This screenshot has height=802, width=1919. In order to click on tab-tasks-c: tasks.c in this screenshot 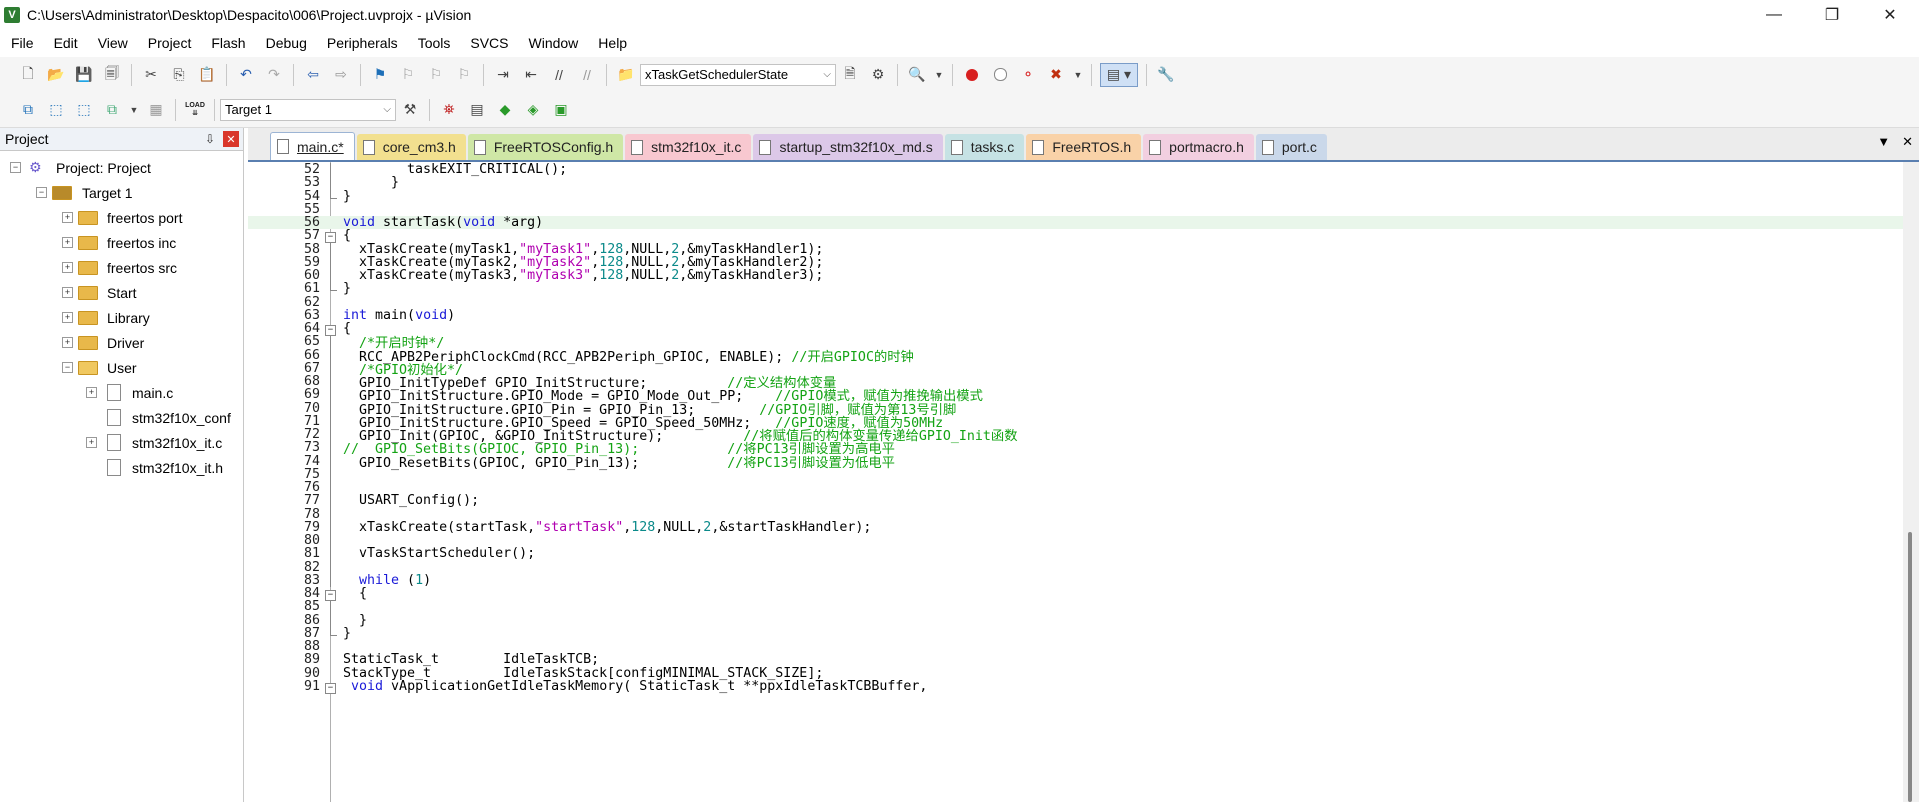, I will do `click(984, 147)`.